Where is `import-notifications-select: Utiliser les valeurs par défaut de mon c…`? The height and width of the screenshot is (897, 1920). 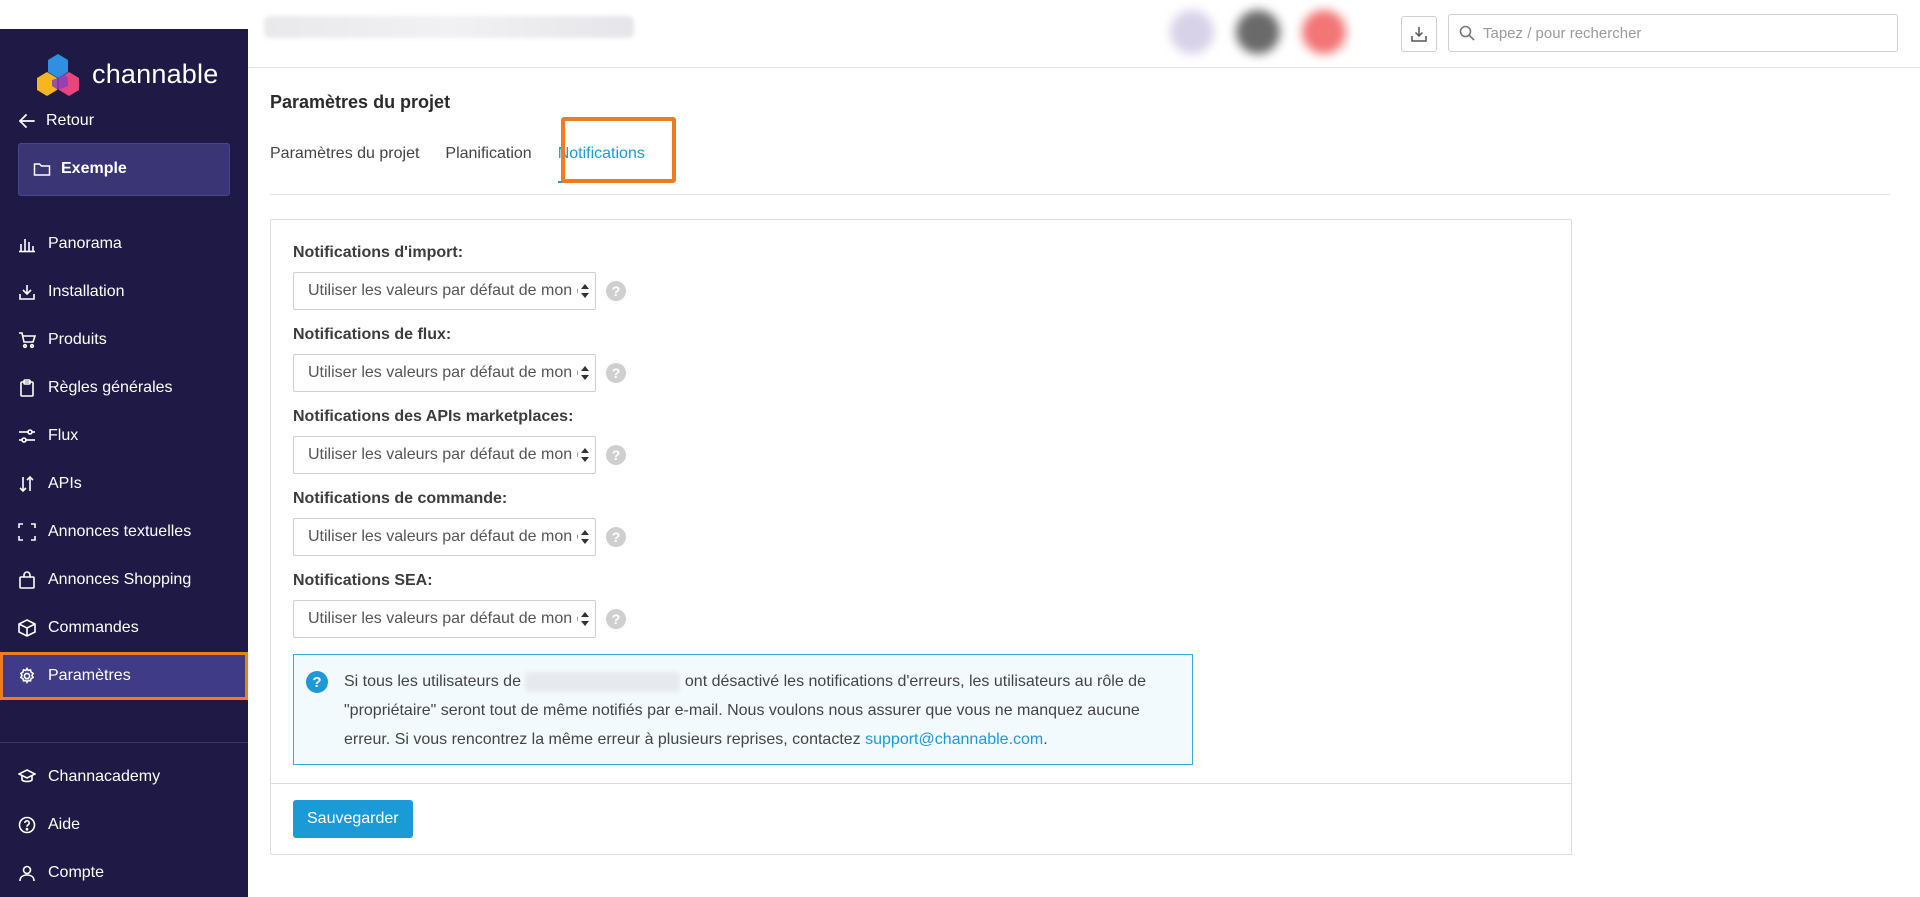 import-notifications-select: Utiliser les valeurs par défaut de mon c… is located at coordinates (444, 291).